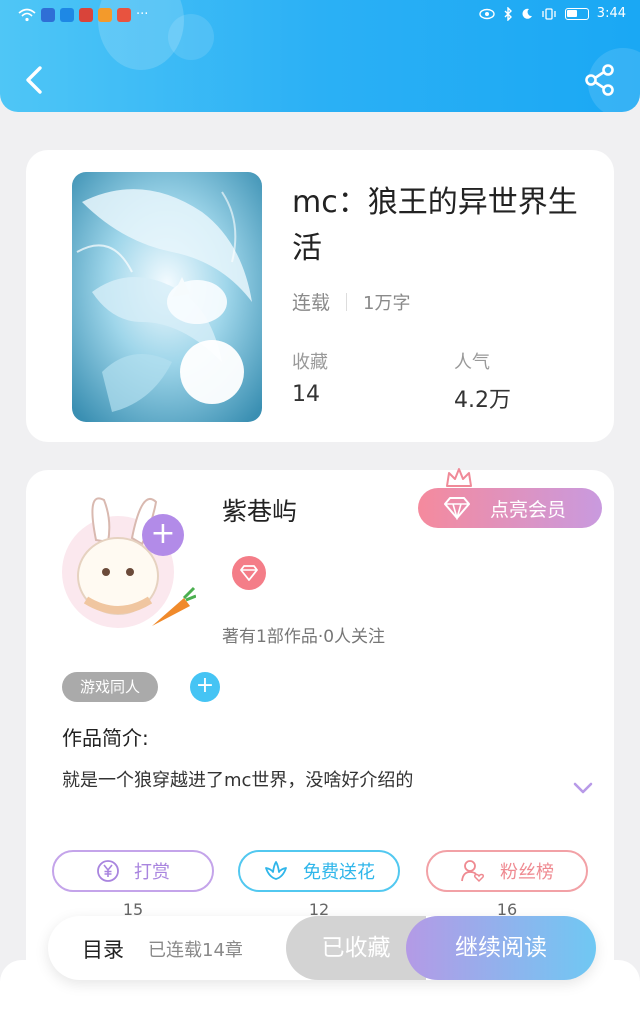 This screenshot has height=1024, width=640. Describe the element at coordinates (259, 510) in the screenshot. I see `author-name: 紫巷屿` at that location.